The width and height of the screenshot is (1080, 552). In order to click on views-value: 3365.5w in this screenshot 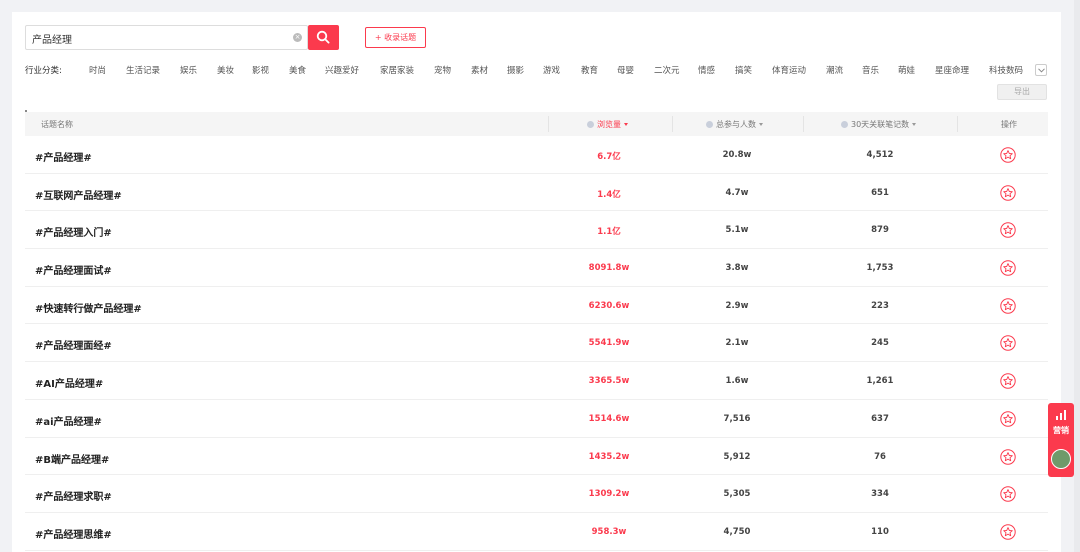, I will do `click(609, 381)`.